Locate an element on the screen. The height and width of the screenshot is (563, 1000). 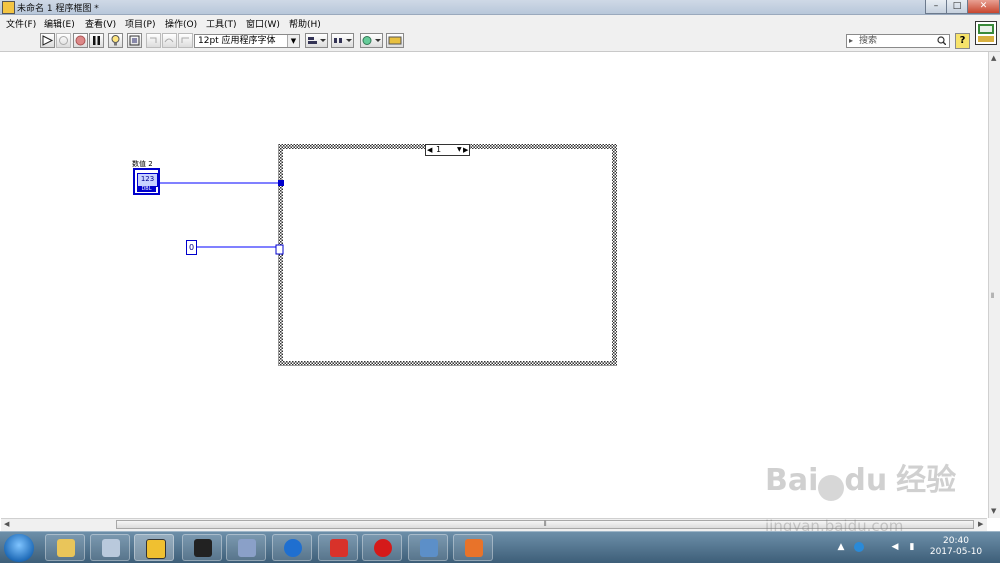
tray-network-app-icon is located at coordinates (859, 547).